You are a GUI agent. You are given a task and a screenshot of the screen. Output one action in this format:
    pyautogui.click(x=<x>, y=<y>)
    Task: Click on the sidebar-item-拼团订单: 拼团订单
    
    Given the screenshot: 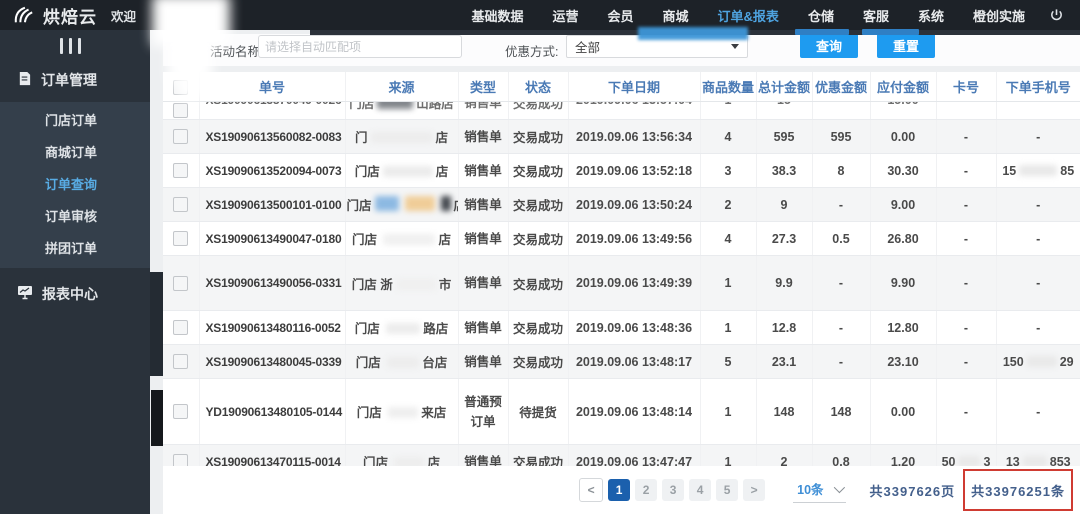 What is the action you would take?
    pyautogui.click(x=75, y=249)
    